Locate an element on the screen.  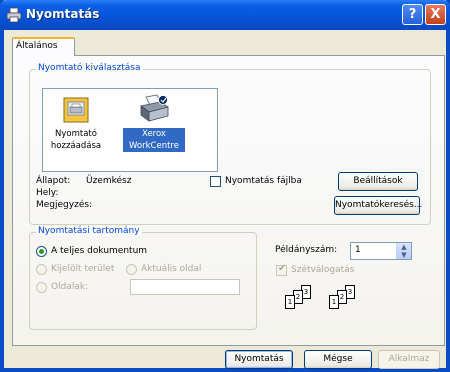
help-button: ? is located at coordinates (412, 14).